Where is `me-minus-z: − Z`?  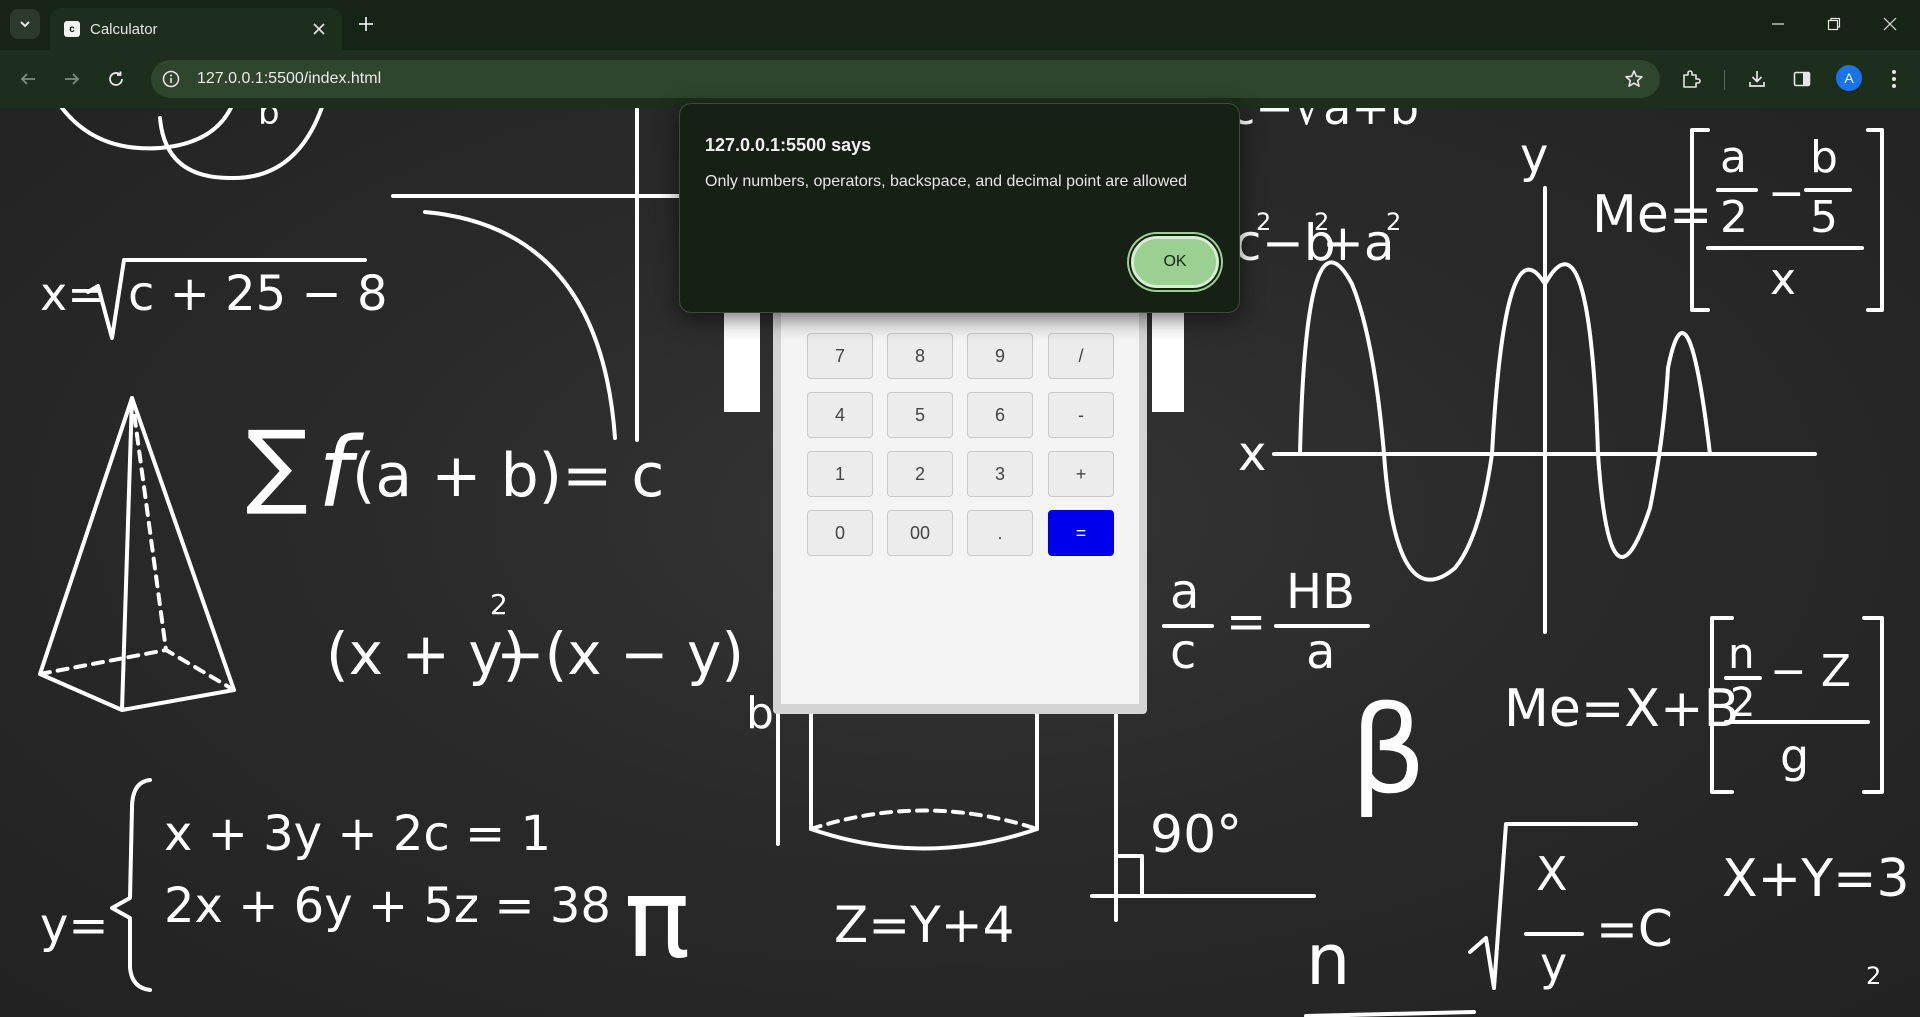
me-minus-z: − Z is located at coordinates (1810, 671).